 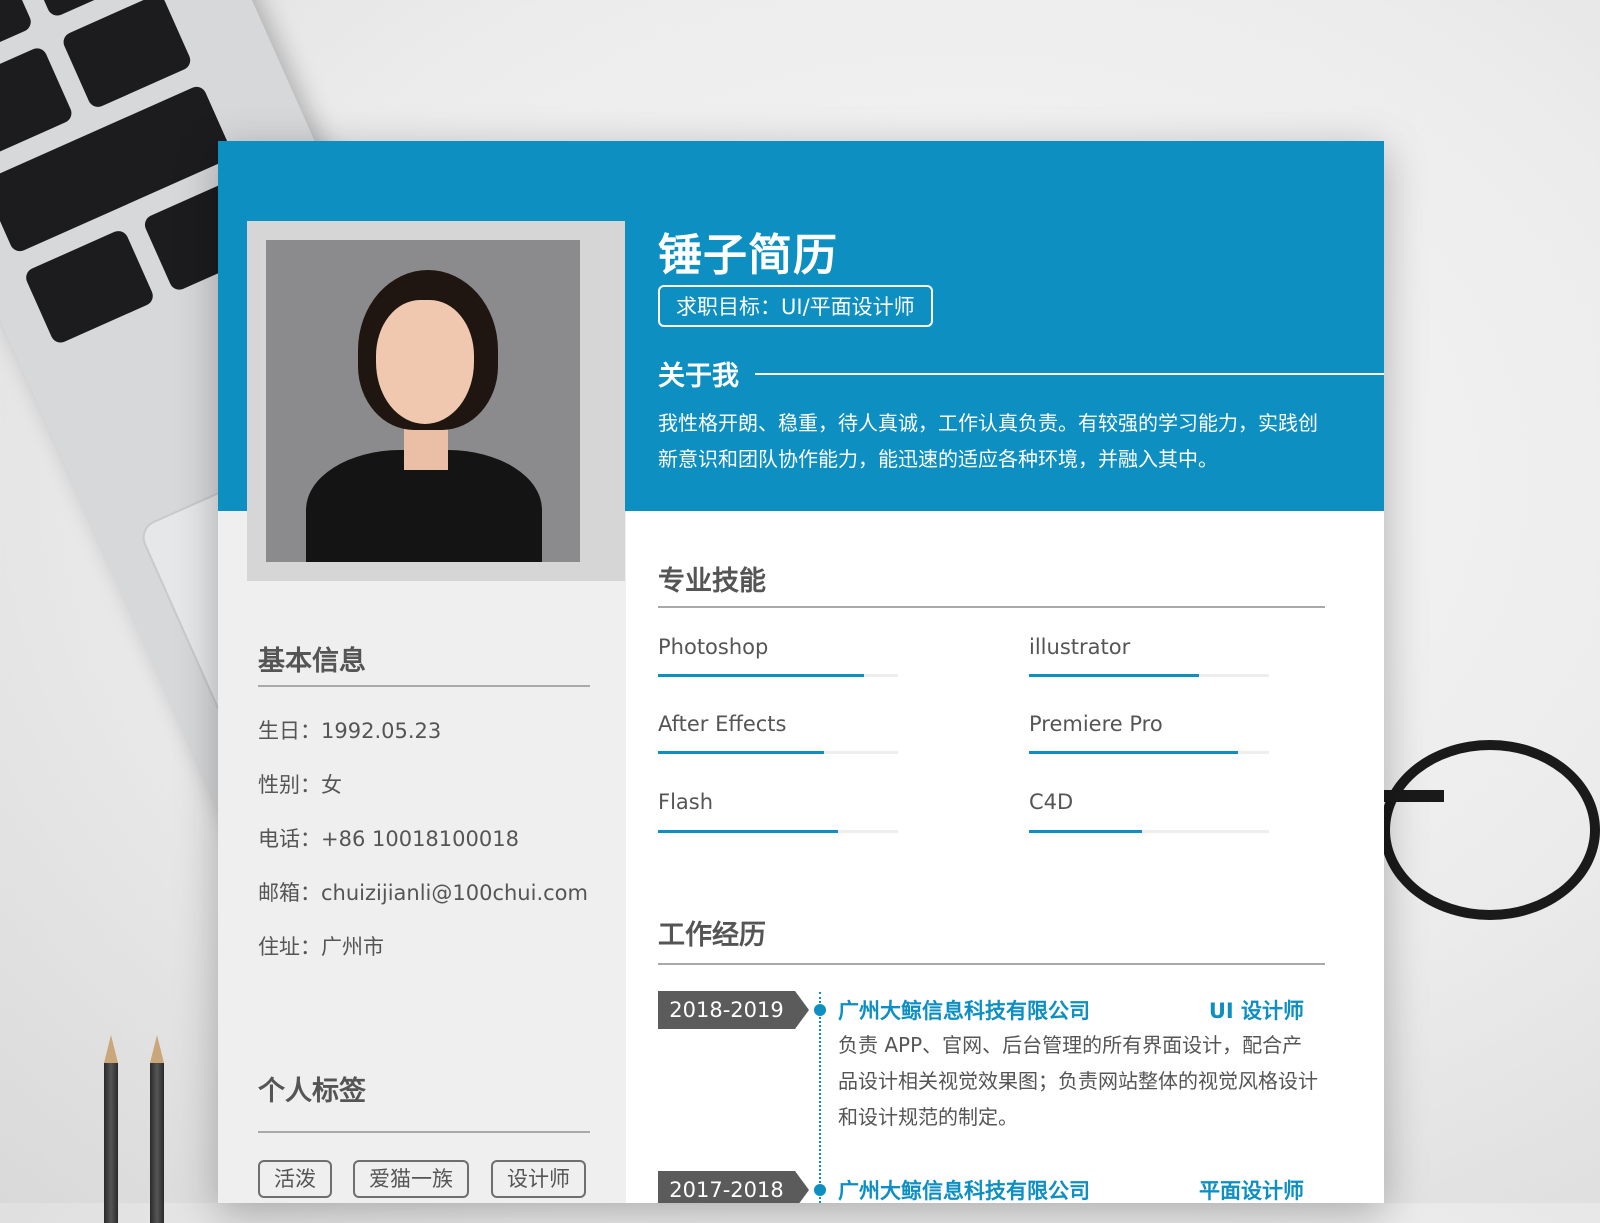 What do you see at coordinates (1414, 796) in the screenshot?
I see `glasses-arm-decoration` at bounding box center [1414, 796].